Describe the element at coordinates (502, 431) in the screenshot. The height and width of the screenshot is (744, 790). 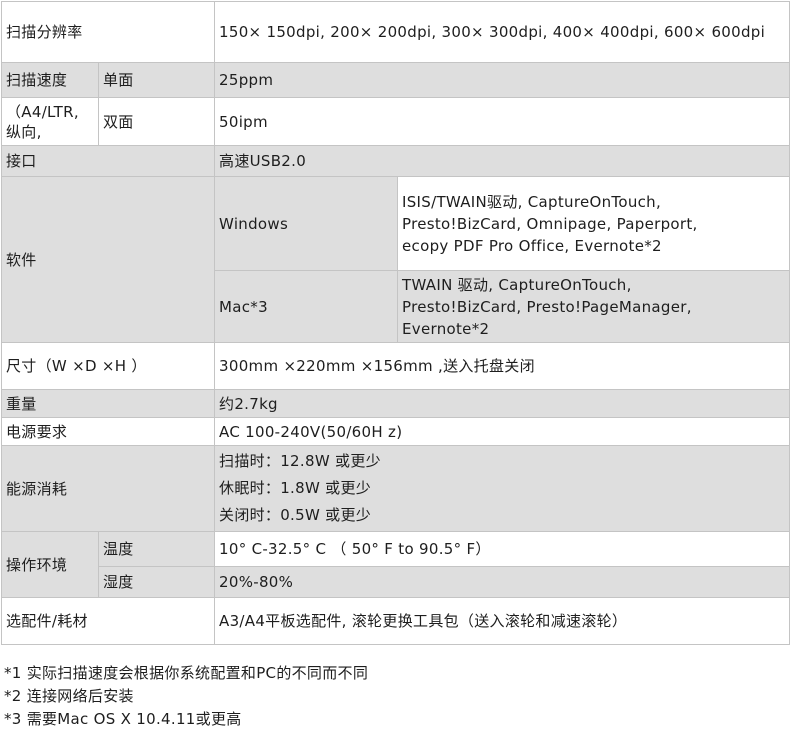
I see `power-requirement-value: AC 100-240V(50/60H z)` at that location.